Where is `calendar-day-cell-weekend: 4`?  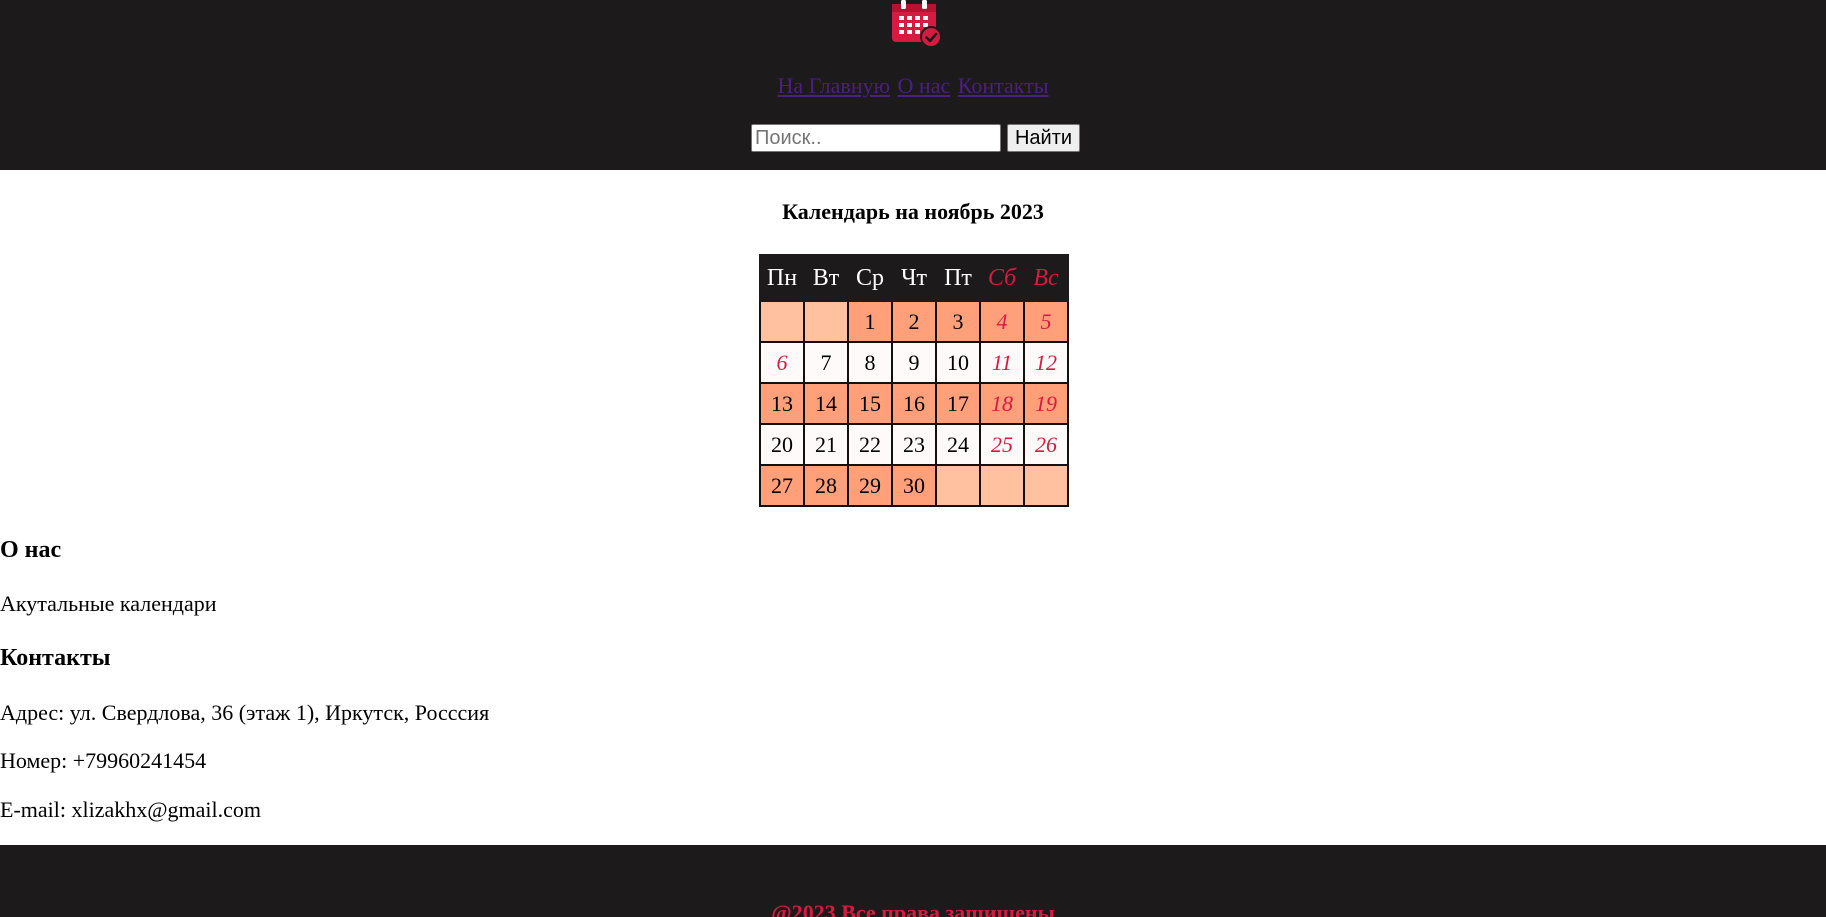
calendar-day-cell-weekend: 4 is located at coordinates (1002, 321).